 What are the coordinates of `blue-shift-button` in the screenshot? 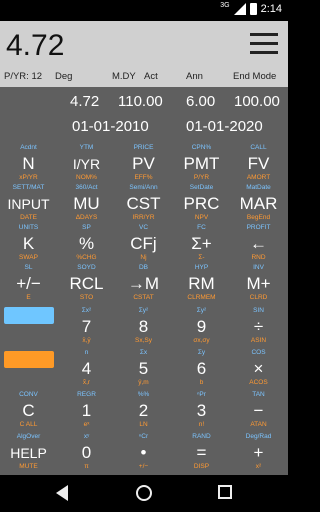 It's located at (29, 315).